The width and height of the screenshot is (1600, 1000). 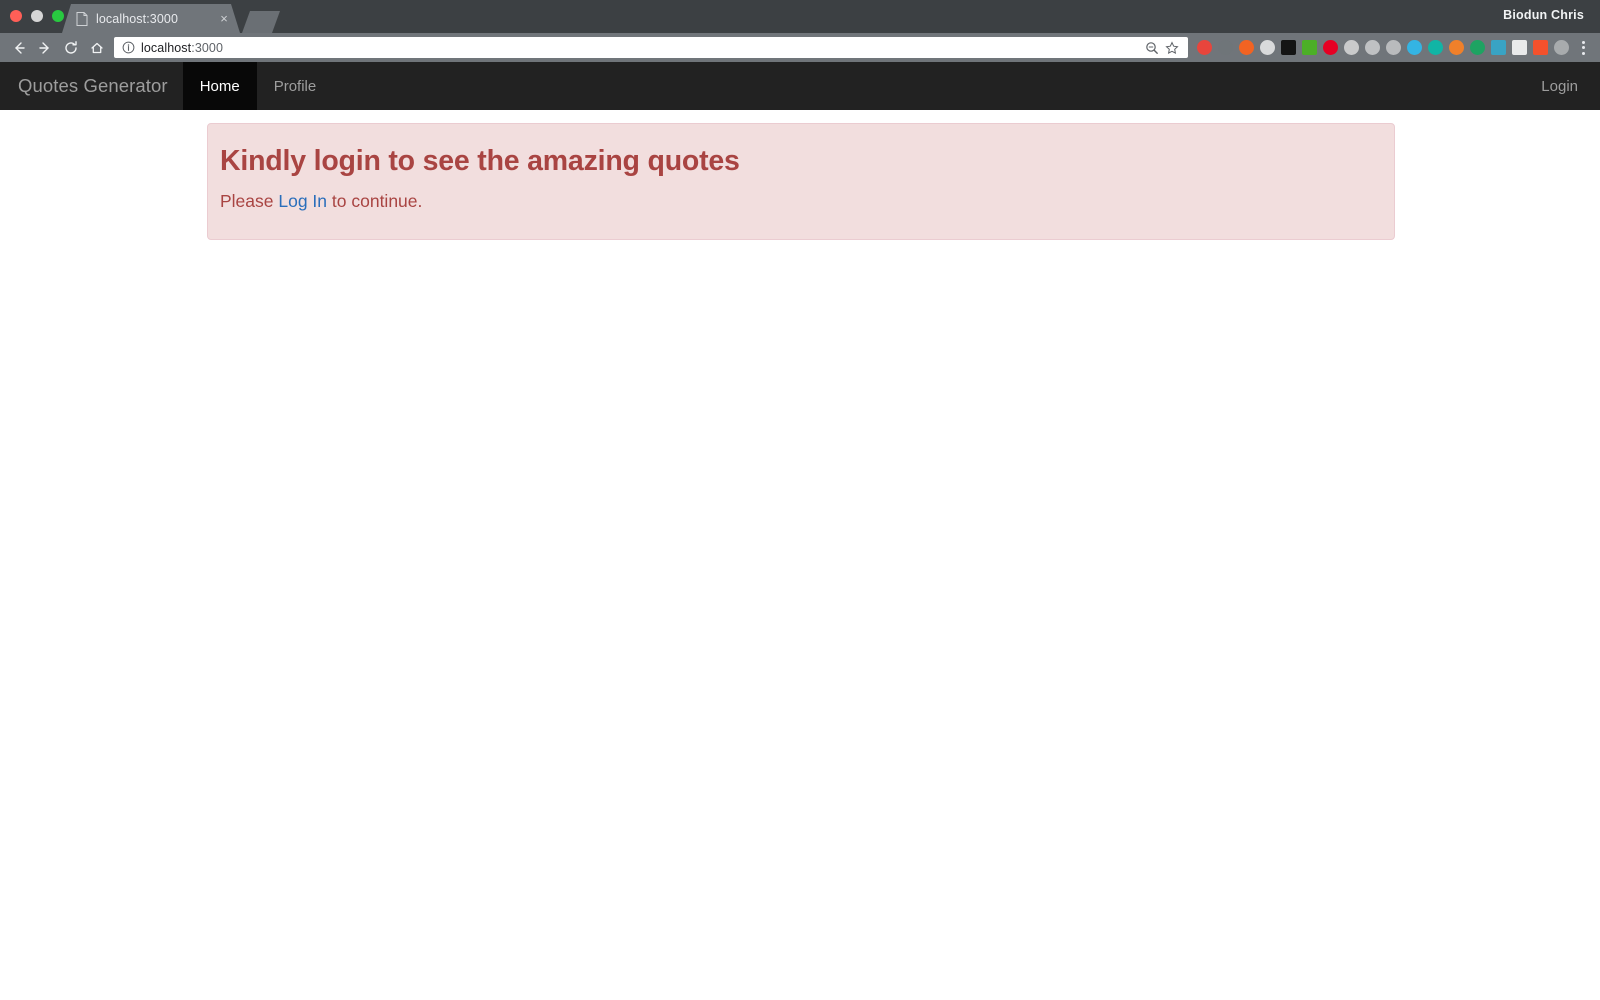 What do you see at coordinates (800, 86) in the screenshot?
I see `site-navbar: Quotes Generator Home Profile Login` at bounding box center [800, 86].